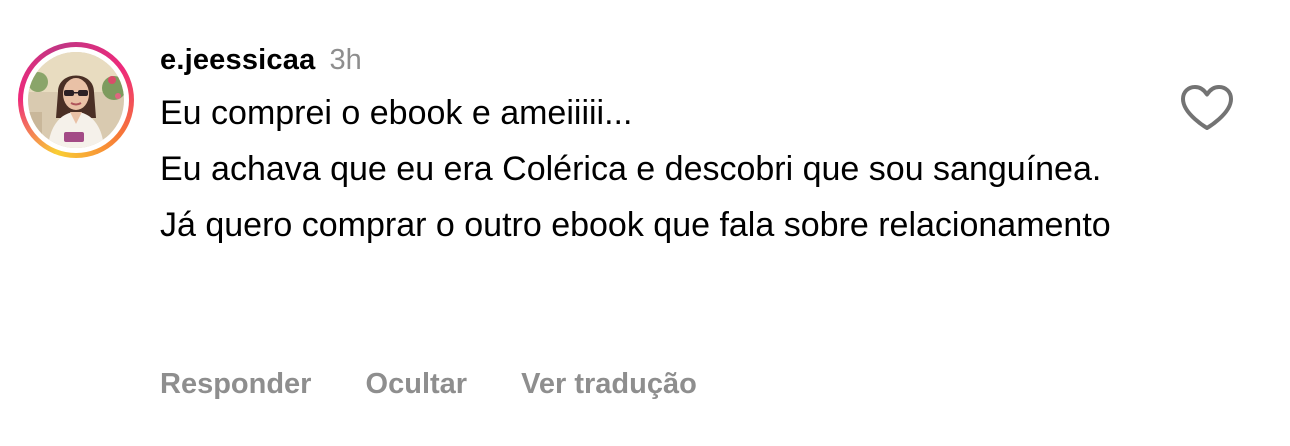 This screenshot has height=446, width=1290. I want to click on avatar, so click(76, 100).